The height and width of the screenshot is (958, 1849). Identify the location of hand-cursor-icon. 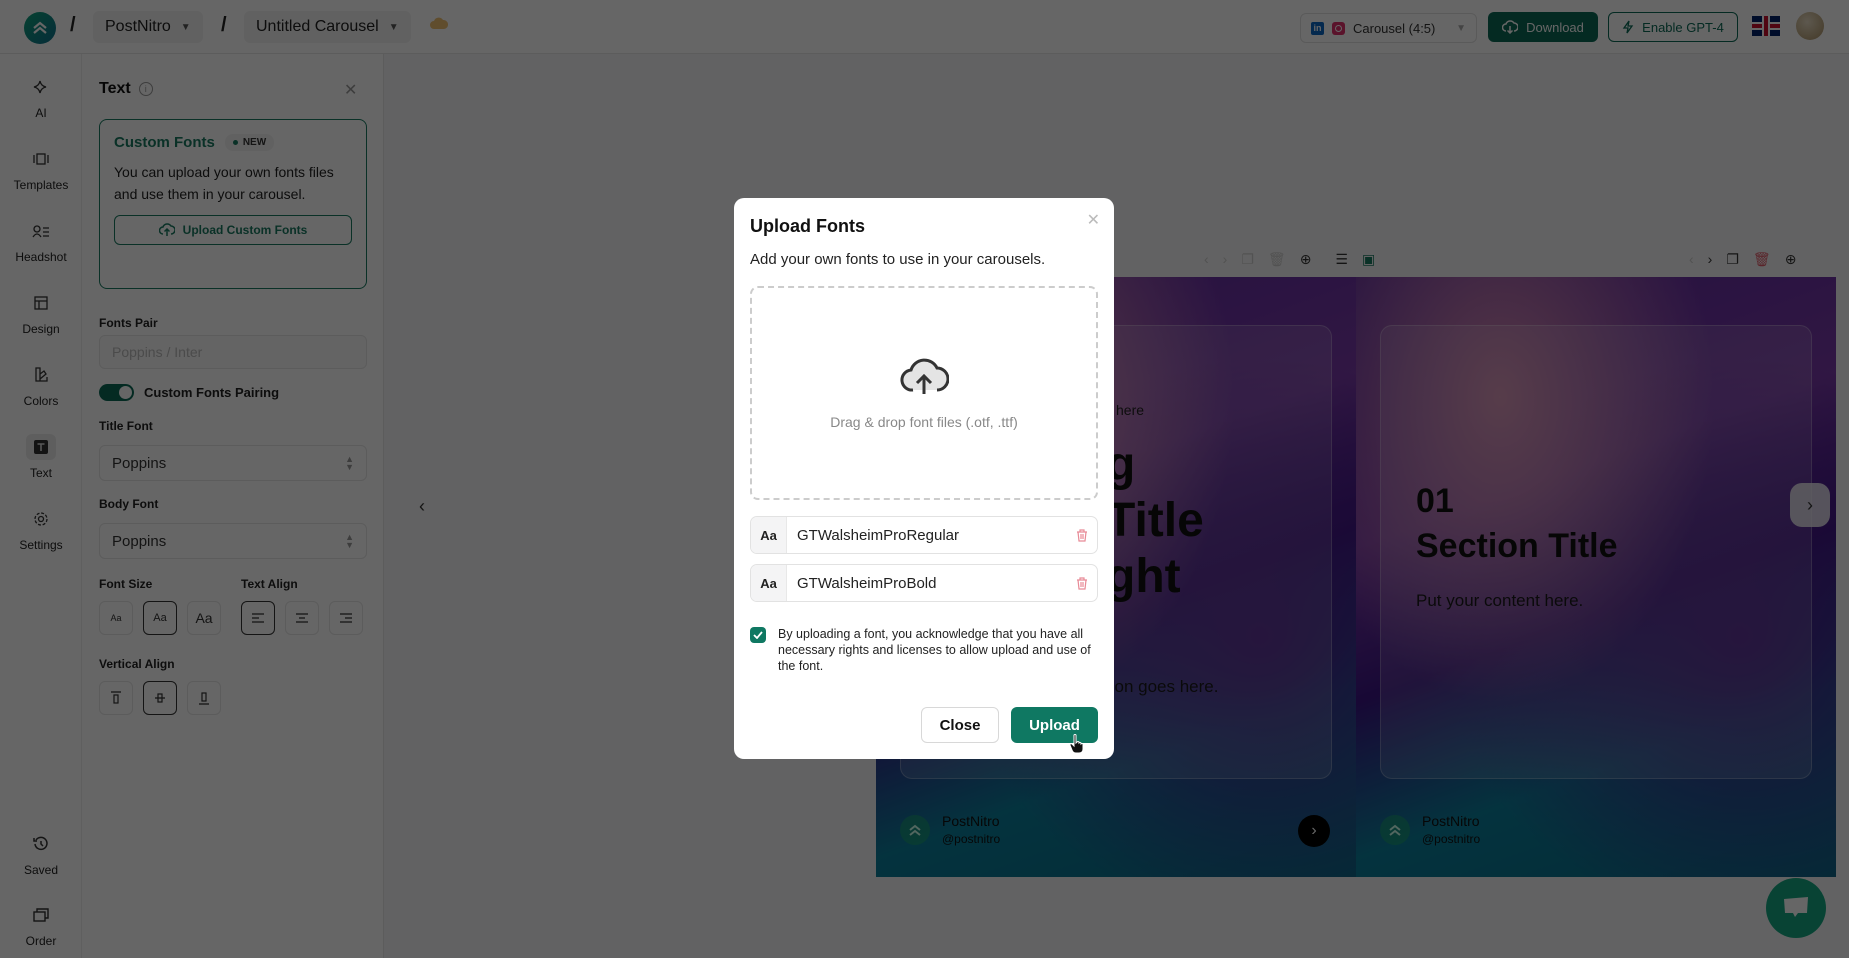
(1076, 744).